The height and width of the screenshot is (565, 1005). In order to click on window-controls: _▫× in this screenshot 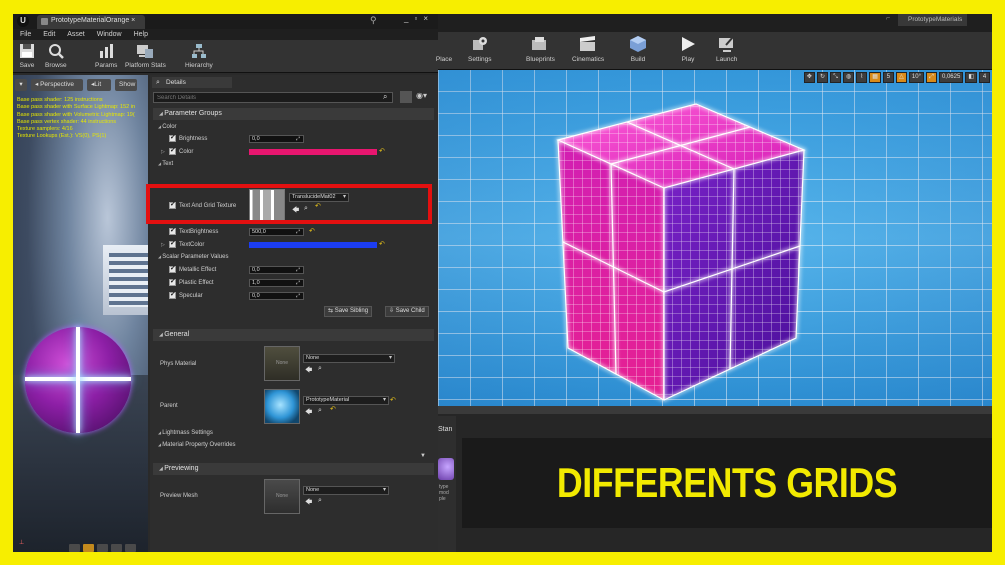, I will do `click(419, 18)`.